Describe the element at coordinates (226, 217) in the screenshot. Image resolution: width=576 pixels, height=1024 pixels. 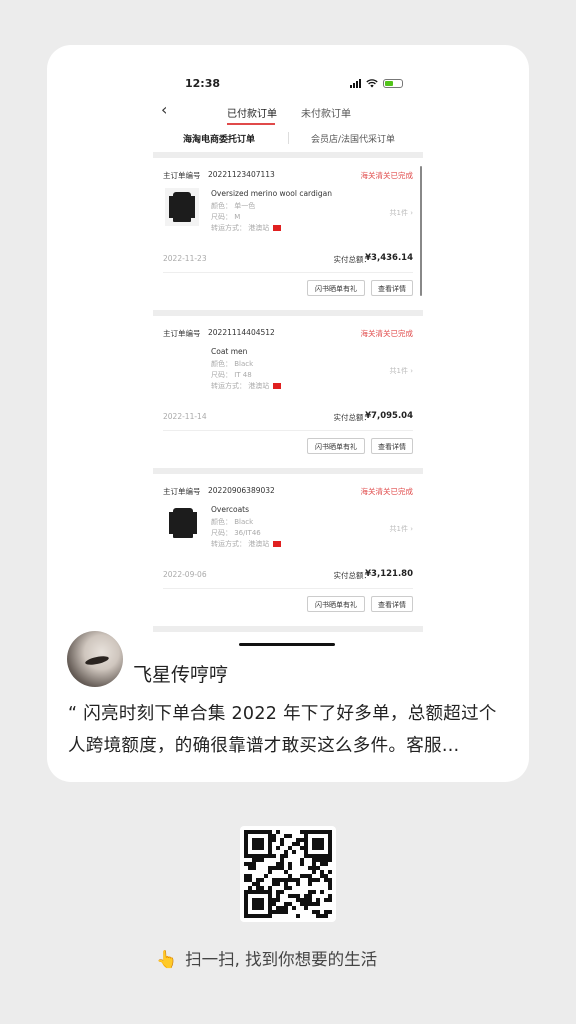
I see `product-size: 尺码： M` at that location.